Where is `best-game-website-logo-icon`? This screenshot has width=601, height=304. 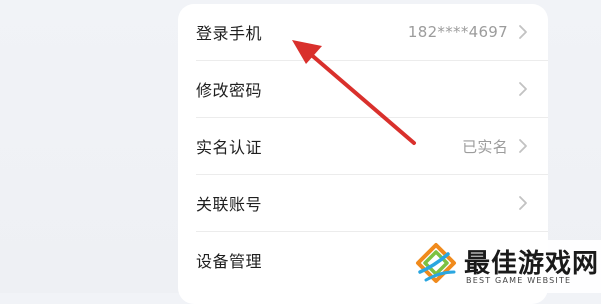 best-game-website-logo-icon is located at coordinates (436, 263).